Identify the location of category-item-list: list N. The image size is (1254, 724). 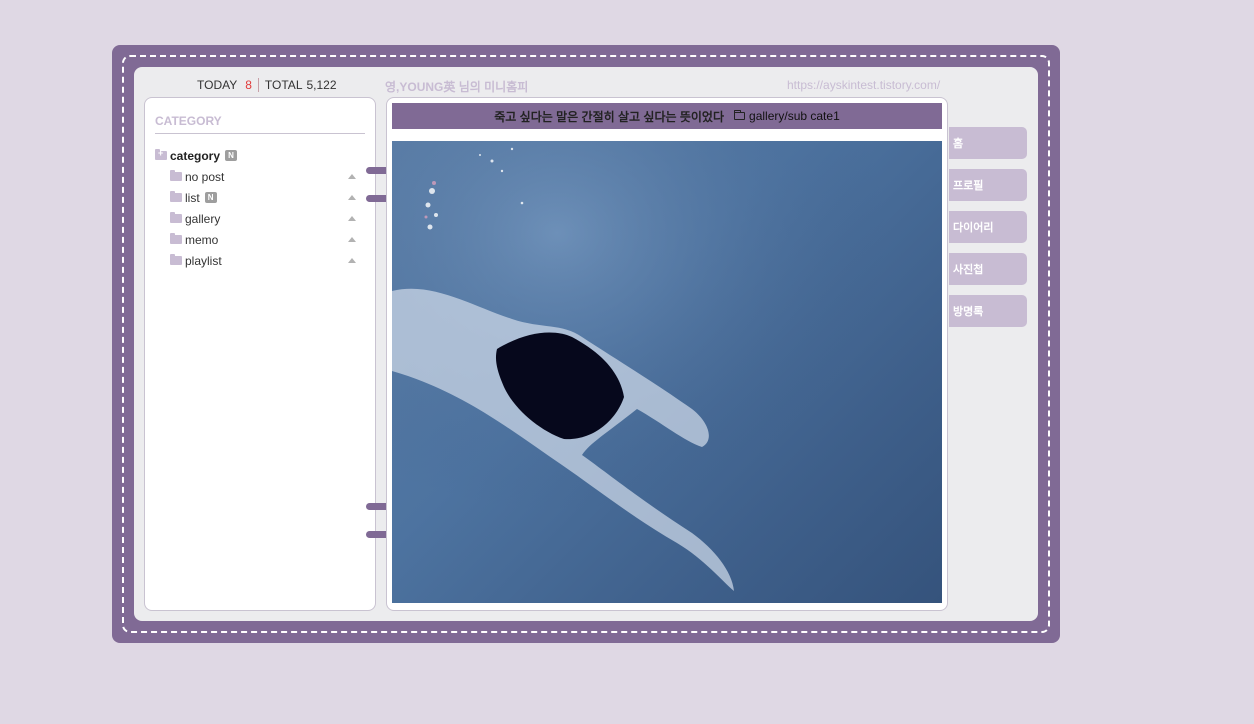
(260, 197).